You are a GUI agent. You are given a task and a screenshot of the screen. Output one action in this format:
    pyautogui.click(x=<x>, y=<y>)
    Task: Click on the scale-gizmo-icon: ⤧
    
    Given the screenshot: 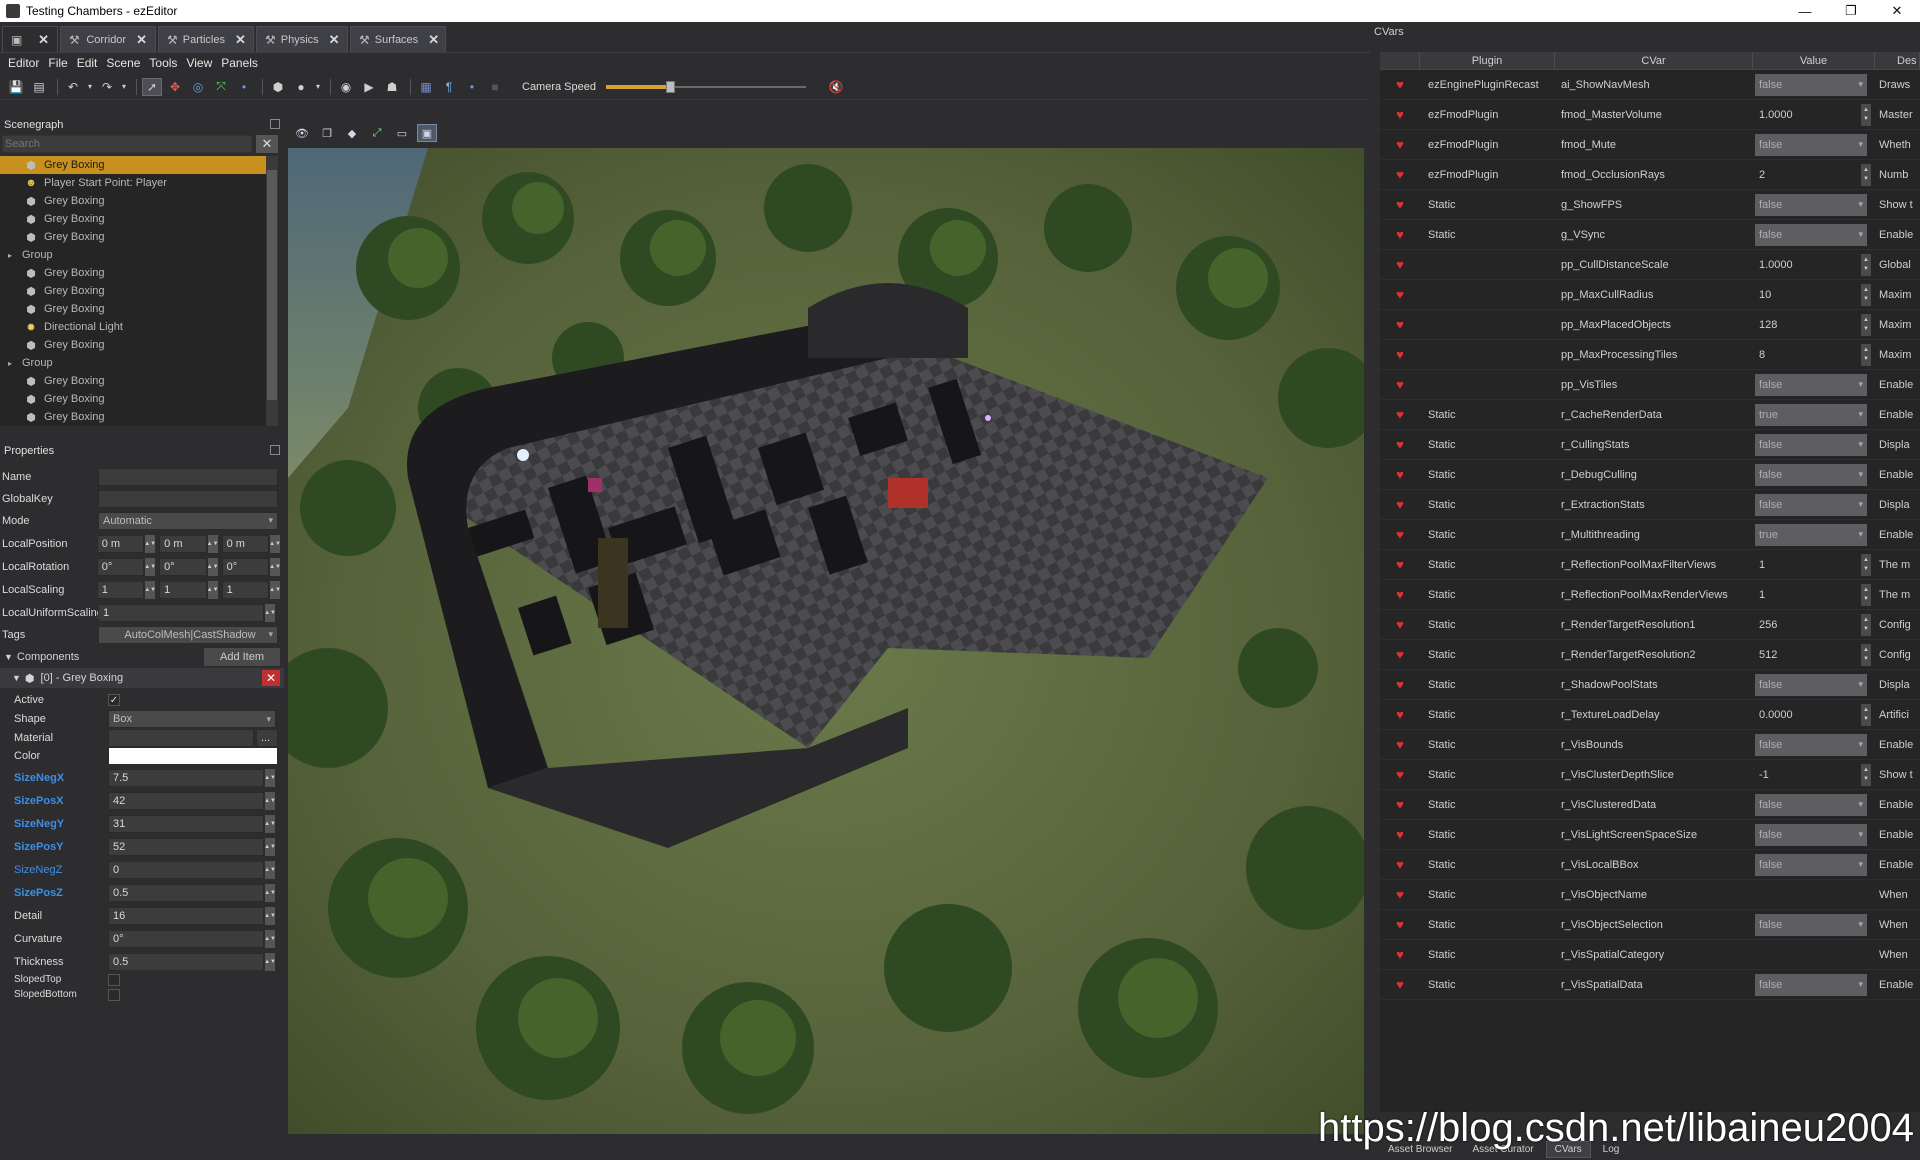 What is the action you would take?
    pyautogui.click(x=221, y=87)
    